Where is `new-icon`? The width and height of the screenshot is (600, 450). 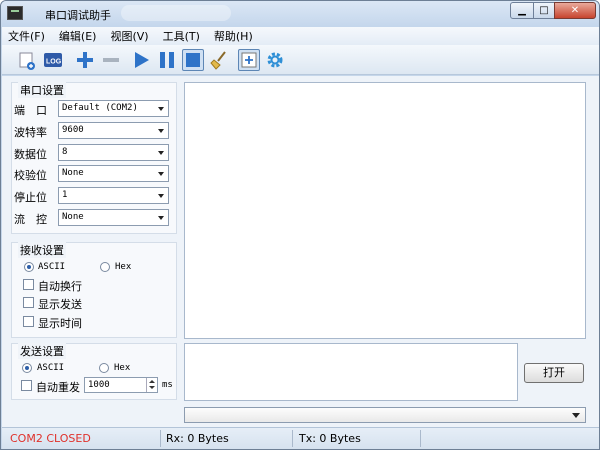
new-icon is located at coordinates (27, 61).